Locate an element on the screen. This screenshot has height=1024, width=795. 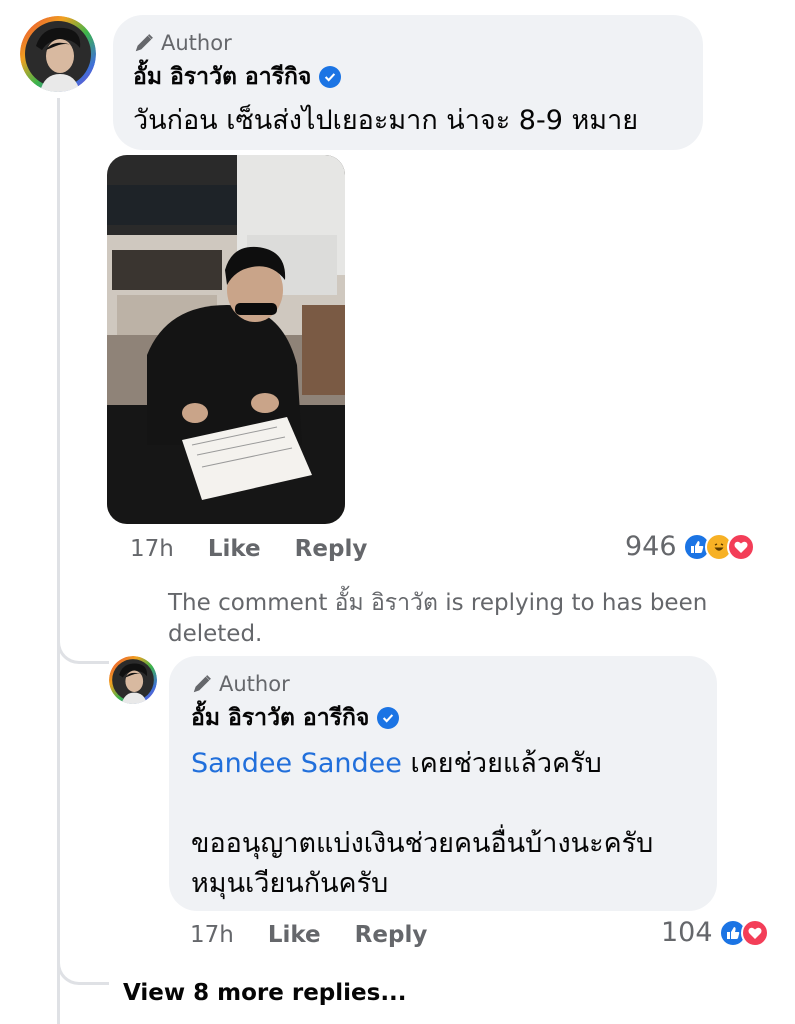
mention-link: Sandee Sandee is located at coordinates (296, 763).